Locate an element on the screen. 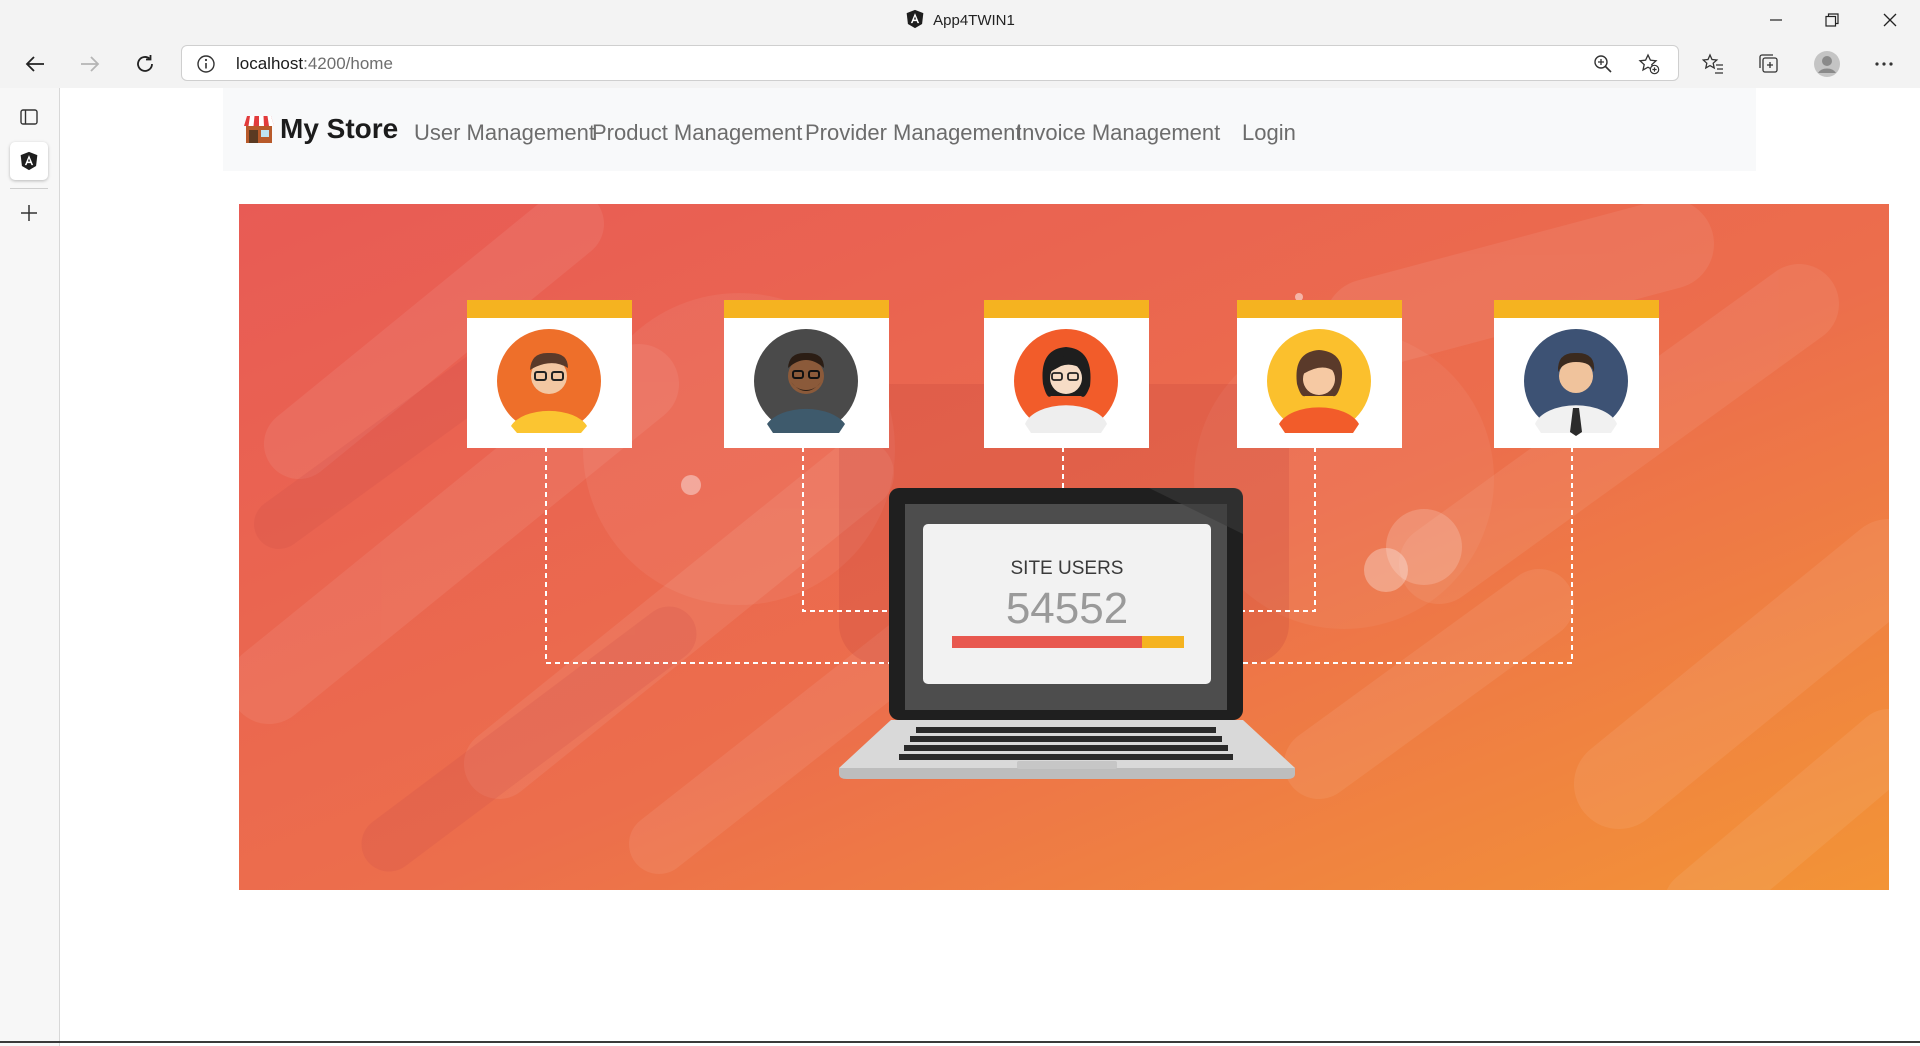  url-host: localhost is located at coordinates (270, 63).